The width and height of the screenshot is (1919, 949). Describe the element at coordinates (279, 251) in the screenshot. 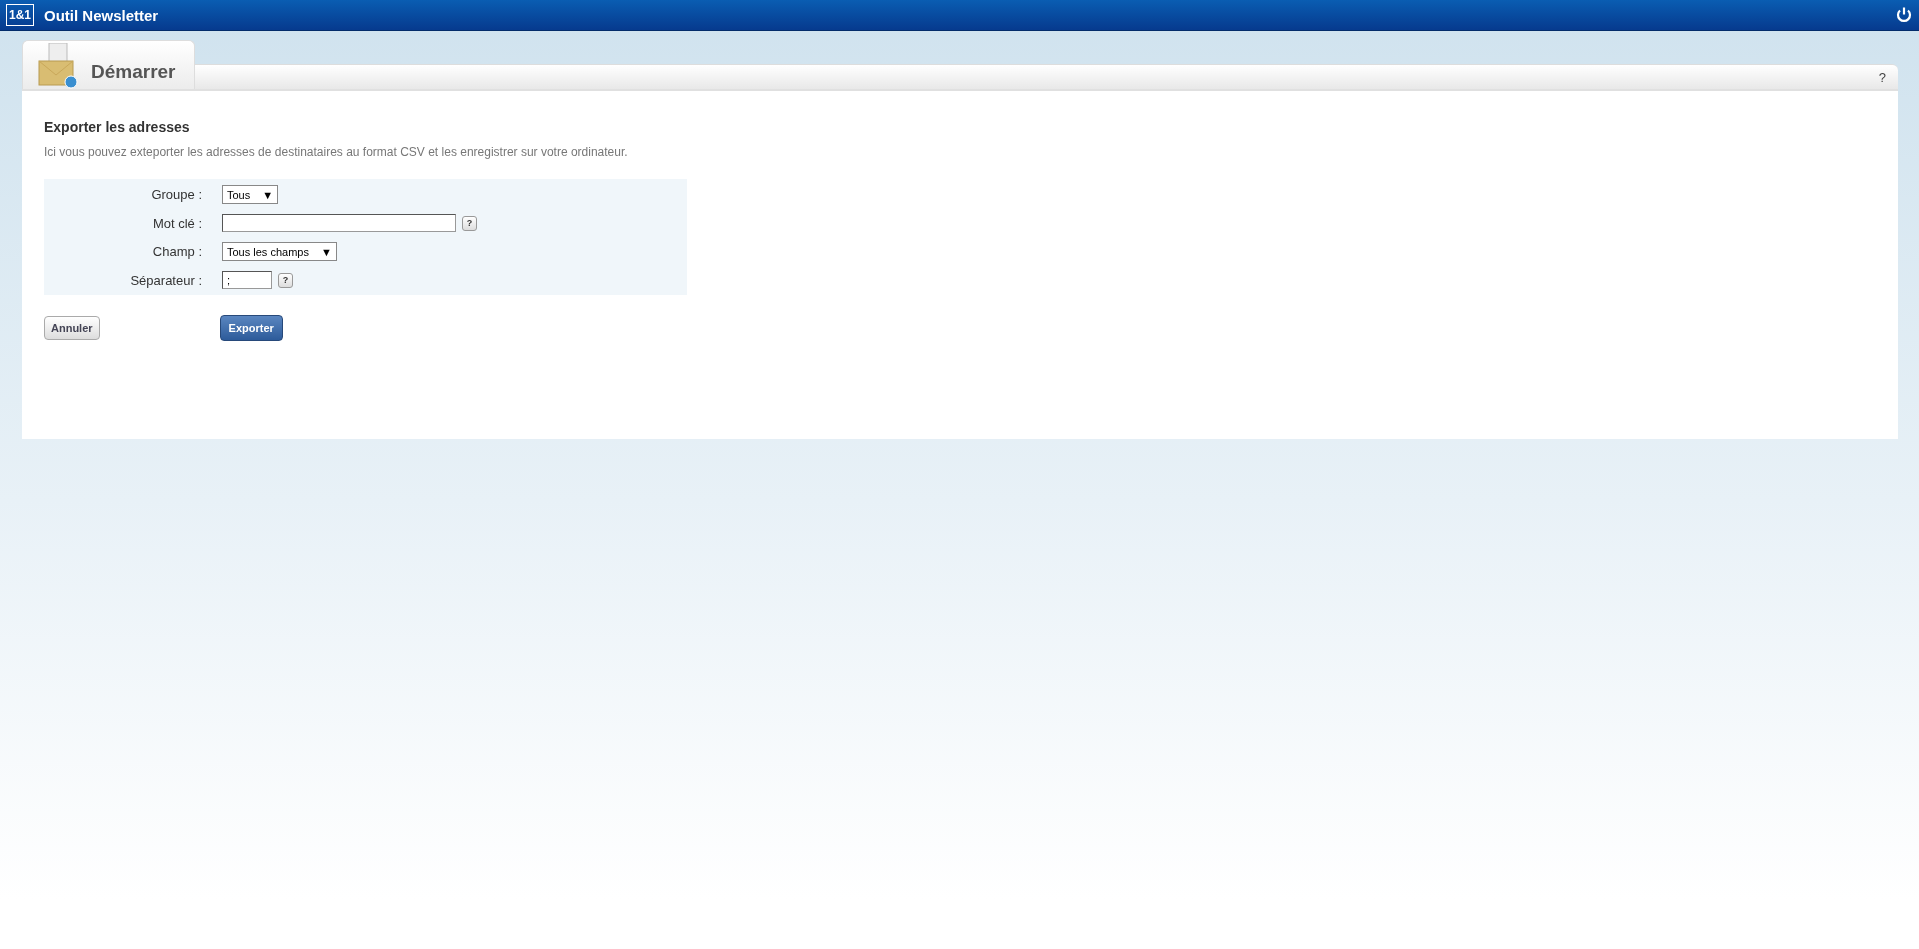

I see `dropdown: Tous les champs ▼` at that location.